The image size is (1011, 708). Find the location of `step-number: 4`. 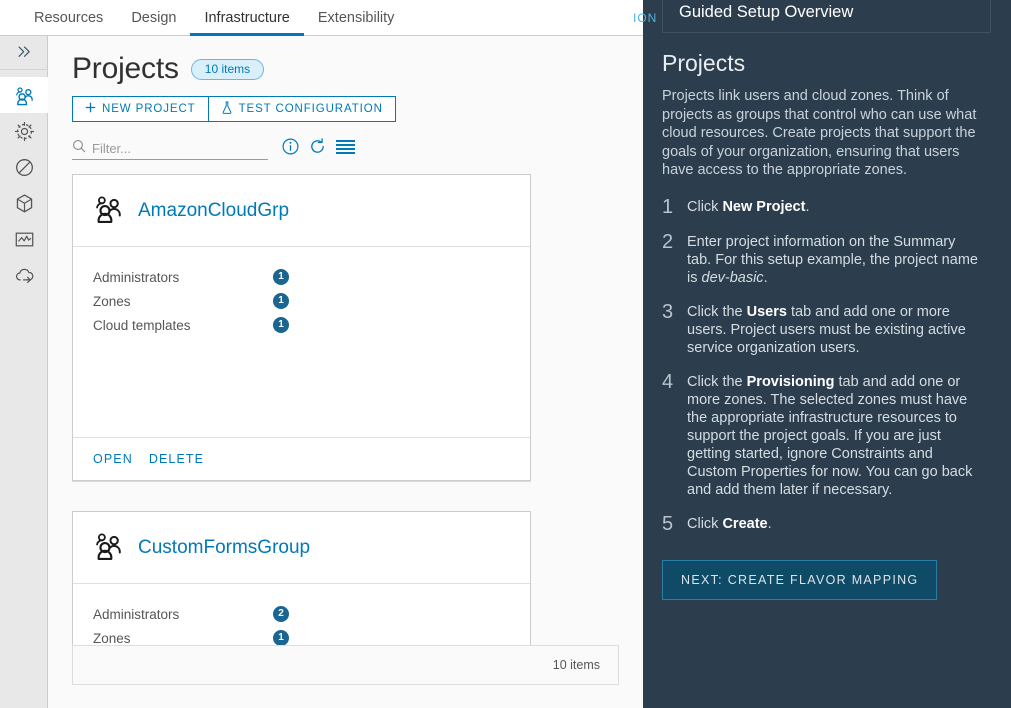

step-number: 4 is located at coordinates (668, 381).